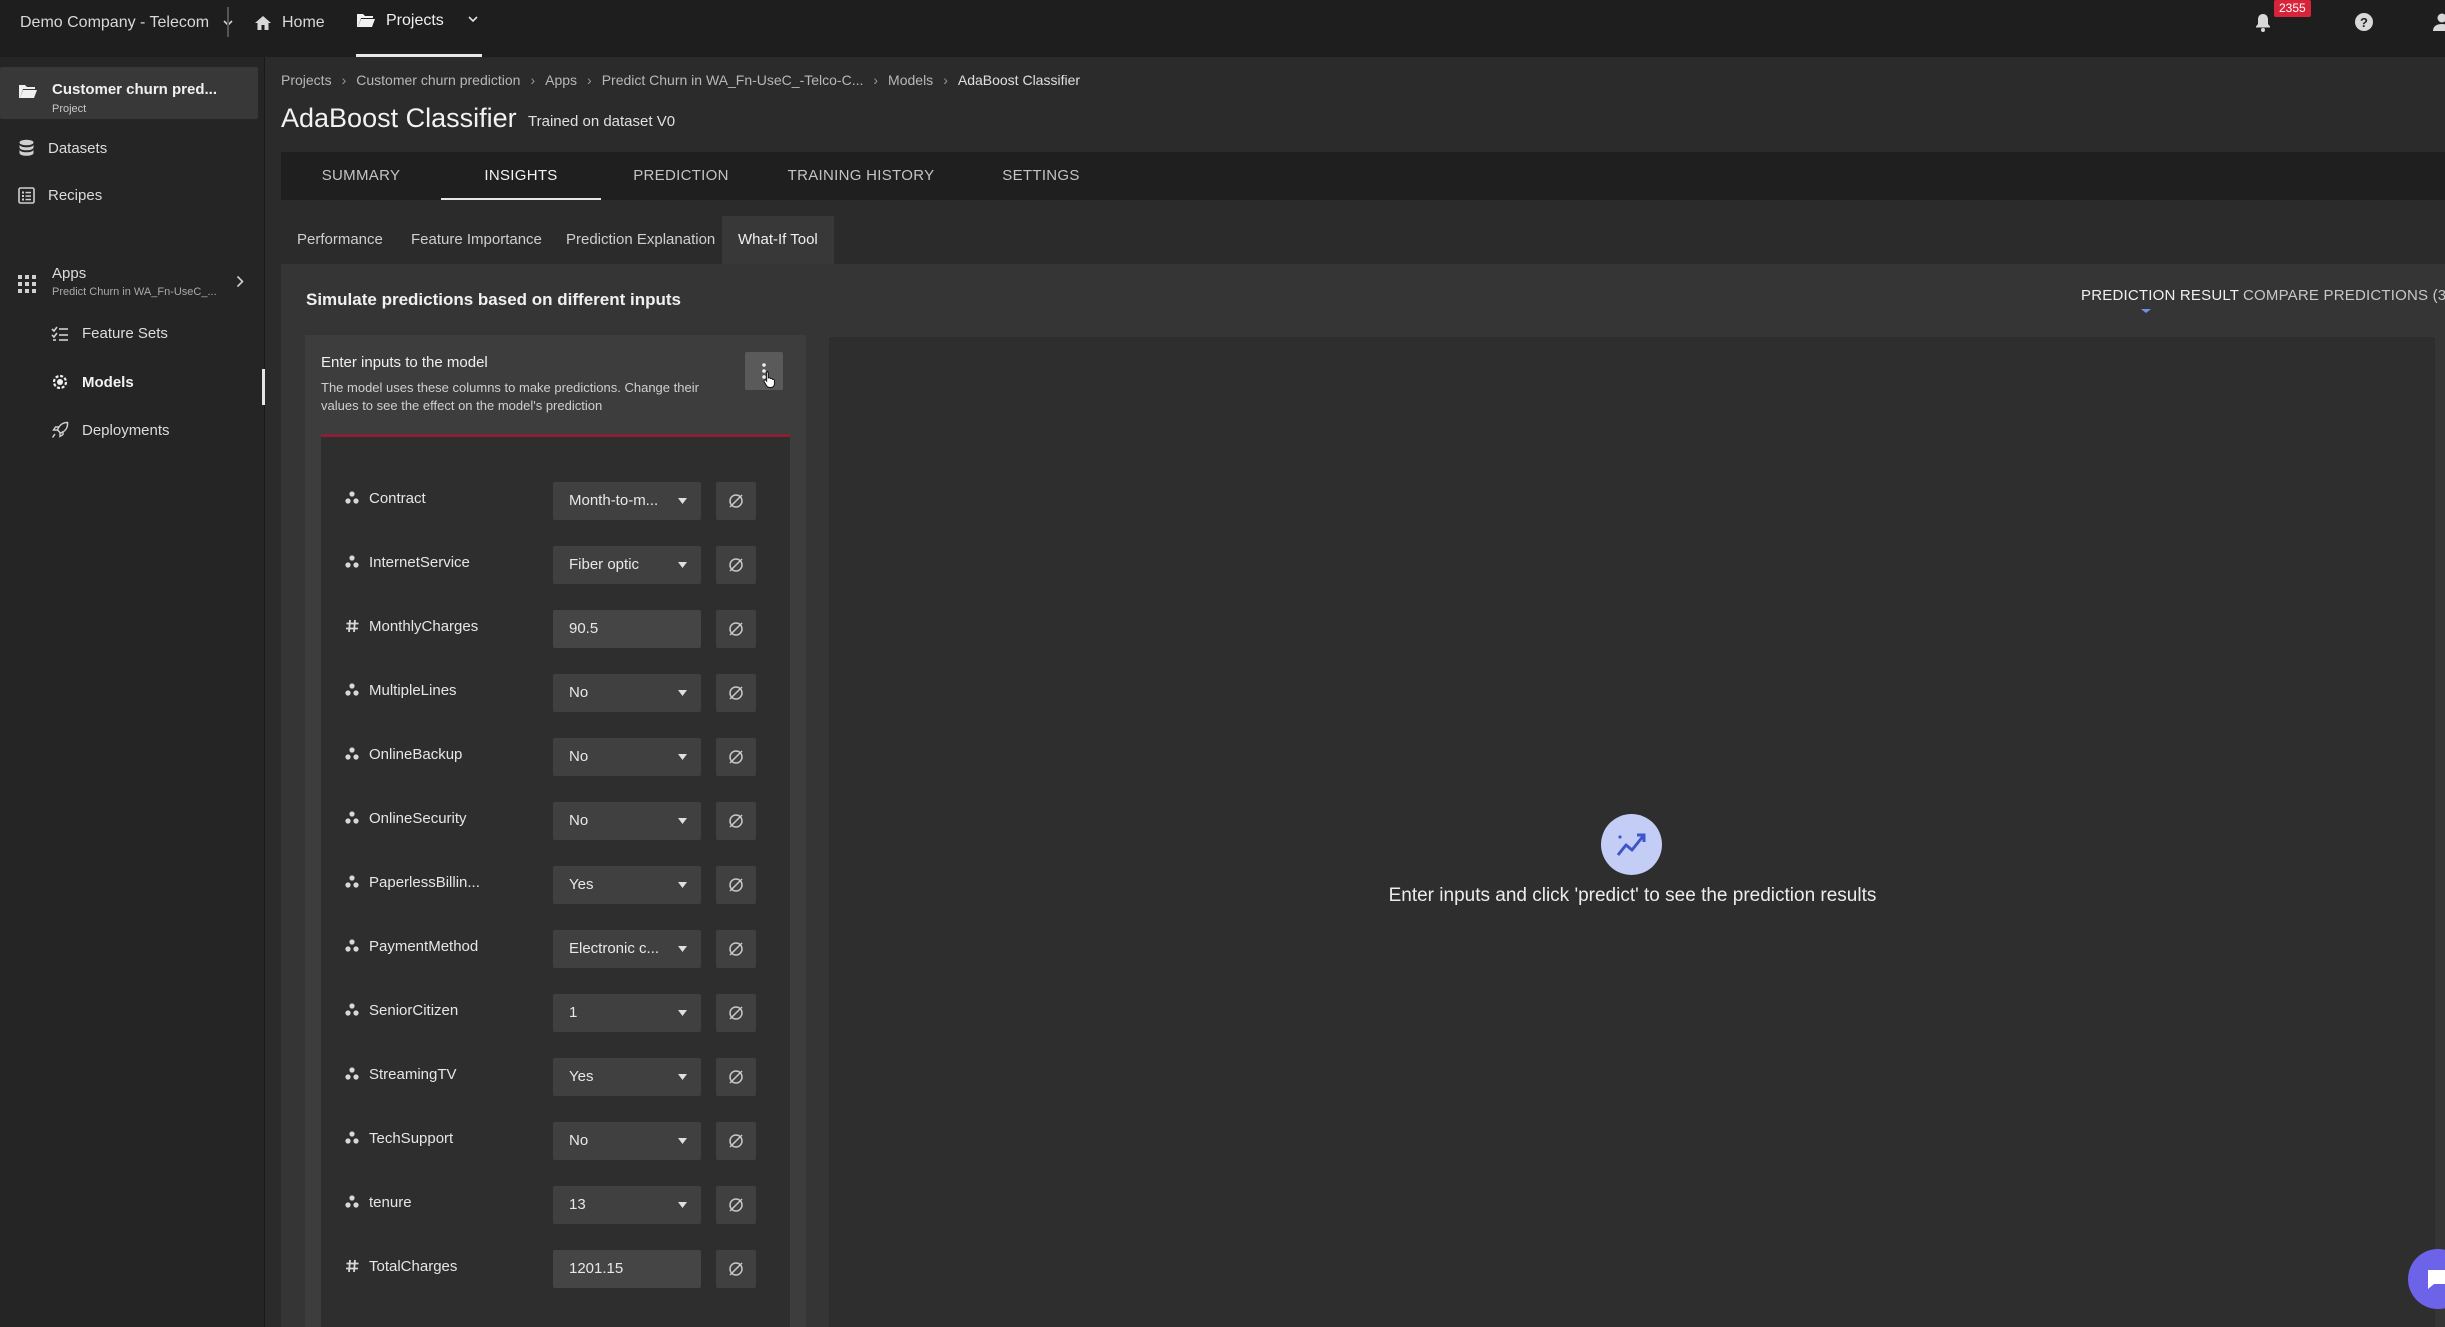 This screenshot has height=1327, width=2445. What do you see at coordinates (2263, 22) in the screenshot?
I see `bell-icon` at bounding box center [2263, 22].